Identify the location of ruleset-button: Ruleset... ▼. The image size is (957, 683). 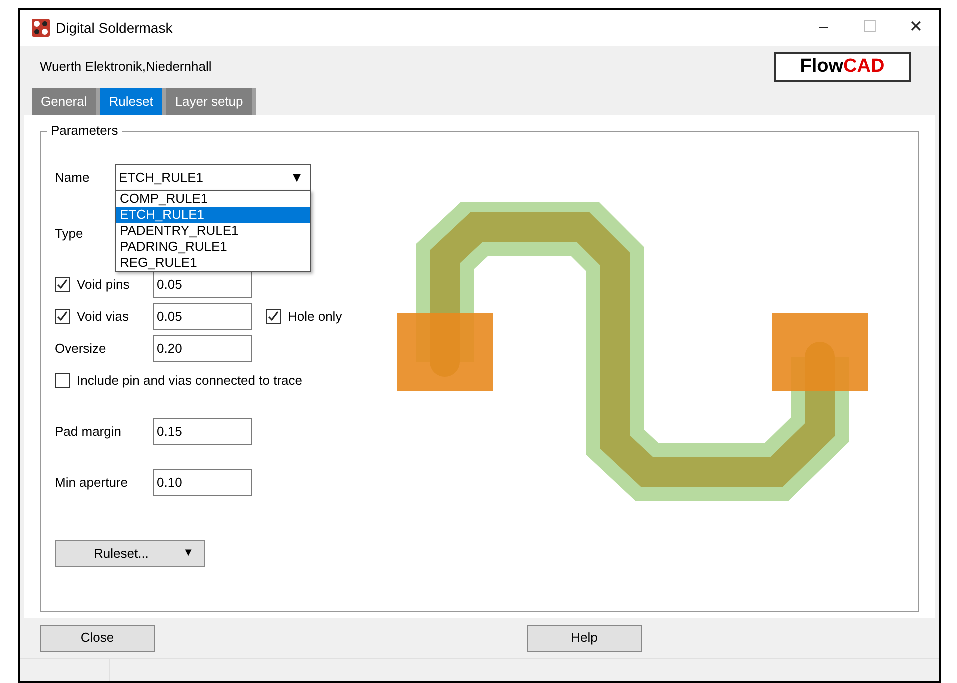
(130, 553).